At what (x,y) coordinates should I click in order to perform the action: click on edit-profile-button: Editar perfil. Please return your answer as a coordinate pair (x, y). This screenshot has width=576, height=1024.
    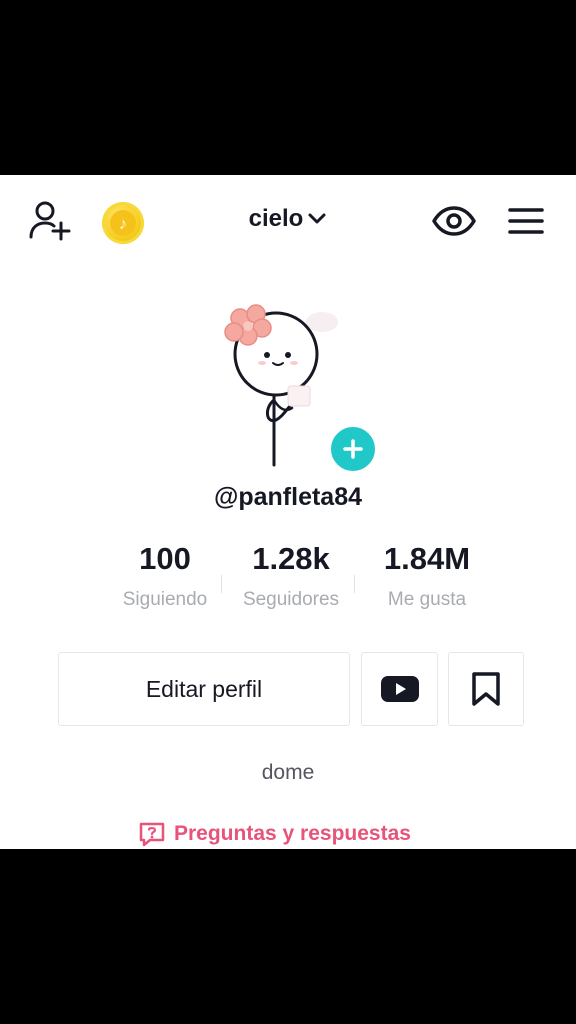
    Looking at the image, I should click on (204, 689).